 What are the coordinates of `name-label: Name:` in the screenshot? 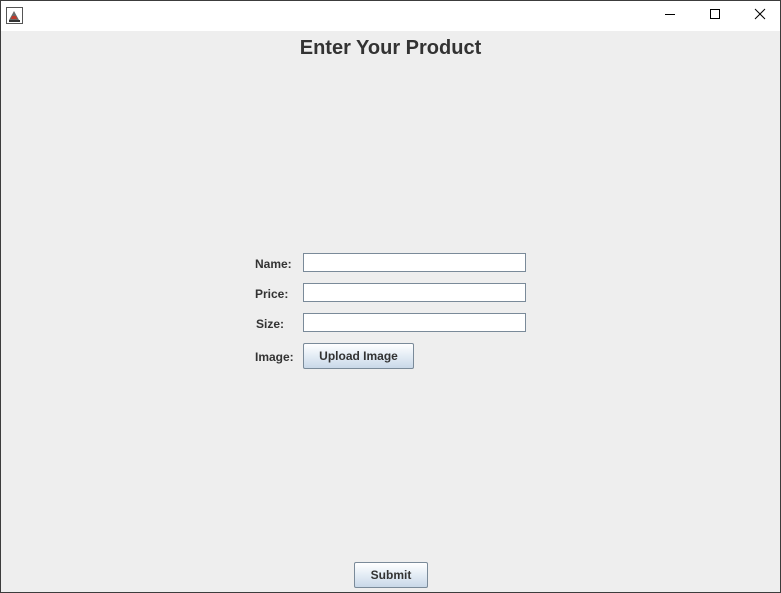 It's located at (273, 264).